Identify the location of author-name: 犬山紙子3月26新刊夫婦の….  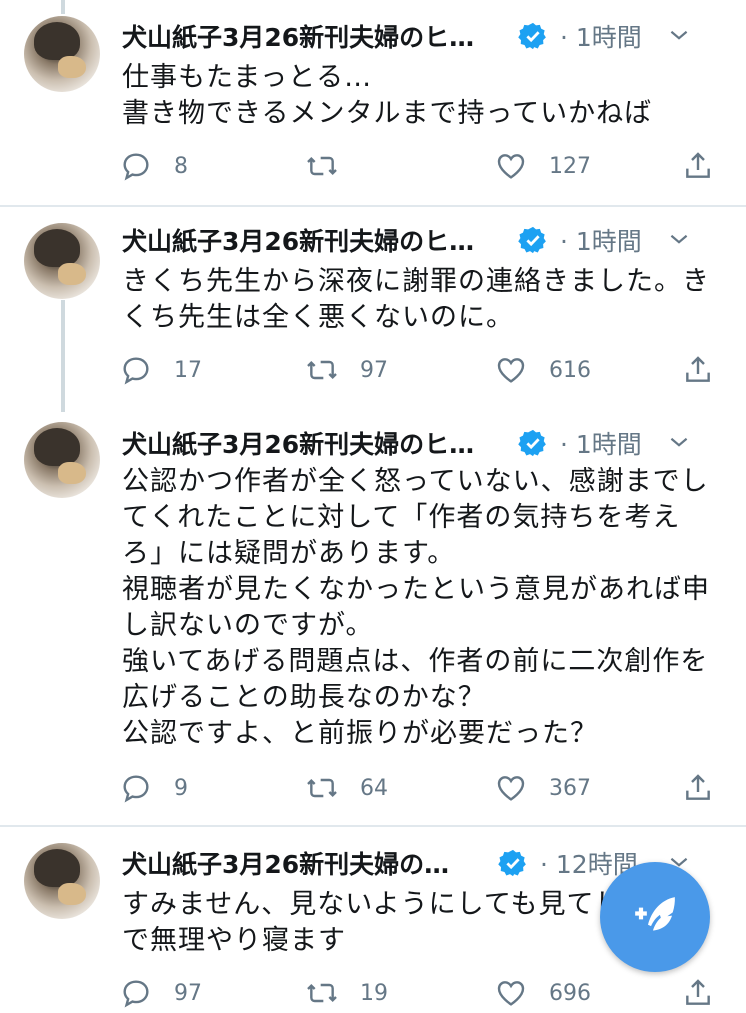
(285, 863).